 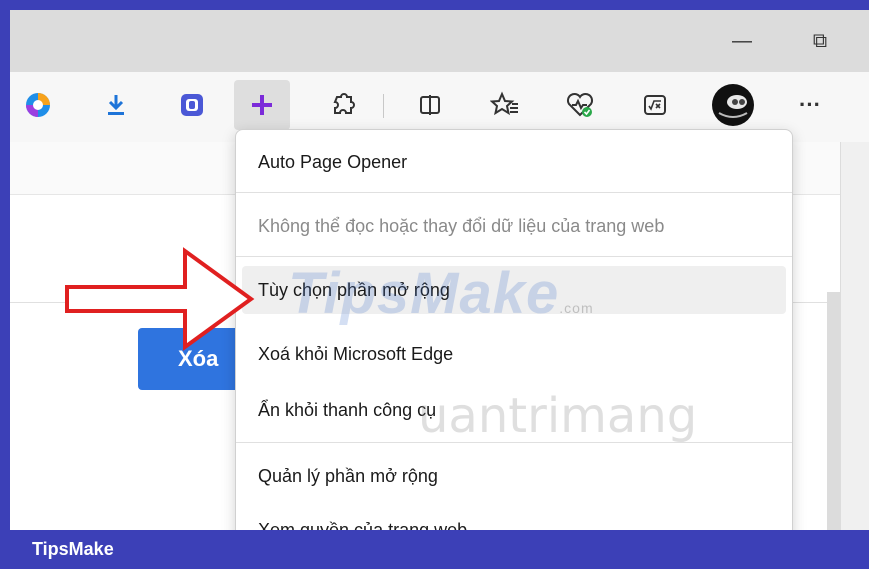 I want to click on watermark-logo-secondary: uantrimang, so click(x=558, y=416).